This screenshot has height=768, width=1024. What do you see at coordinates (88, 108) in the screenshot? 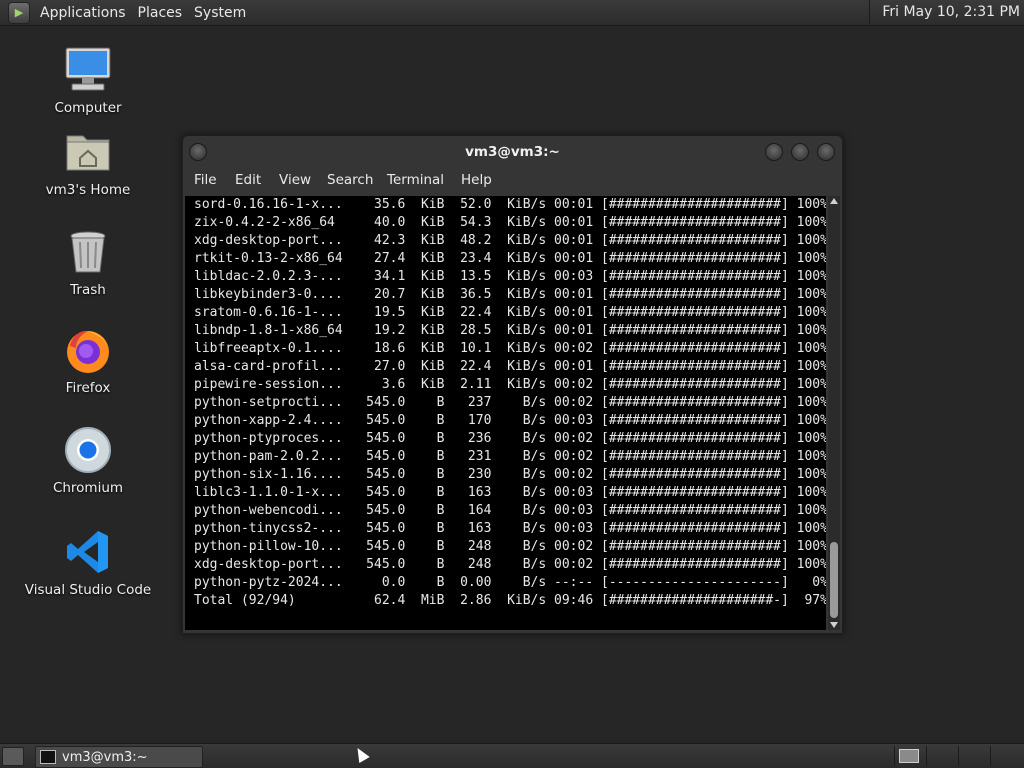
I see `desktop-icon-label: Computer` at bounding box center [88, 108].